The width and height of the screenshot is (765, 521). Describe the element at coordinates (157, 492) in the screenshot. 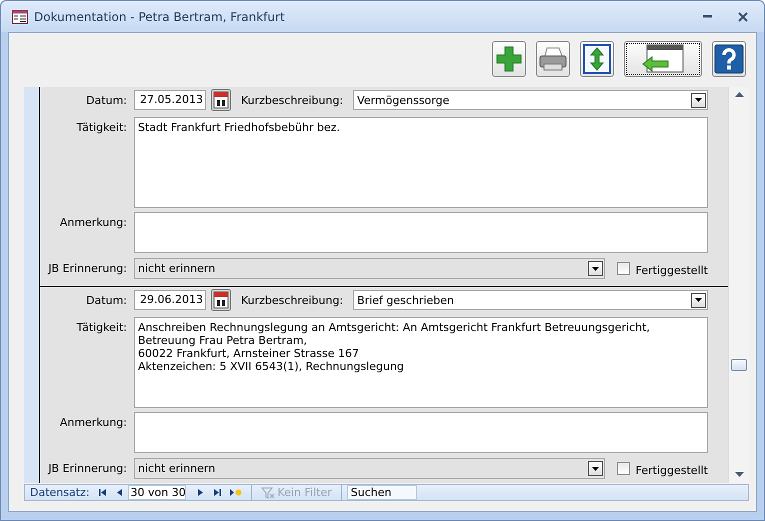

I see `record-position-field: 30 von 30` at that location.